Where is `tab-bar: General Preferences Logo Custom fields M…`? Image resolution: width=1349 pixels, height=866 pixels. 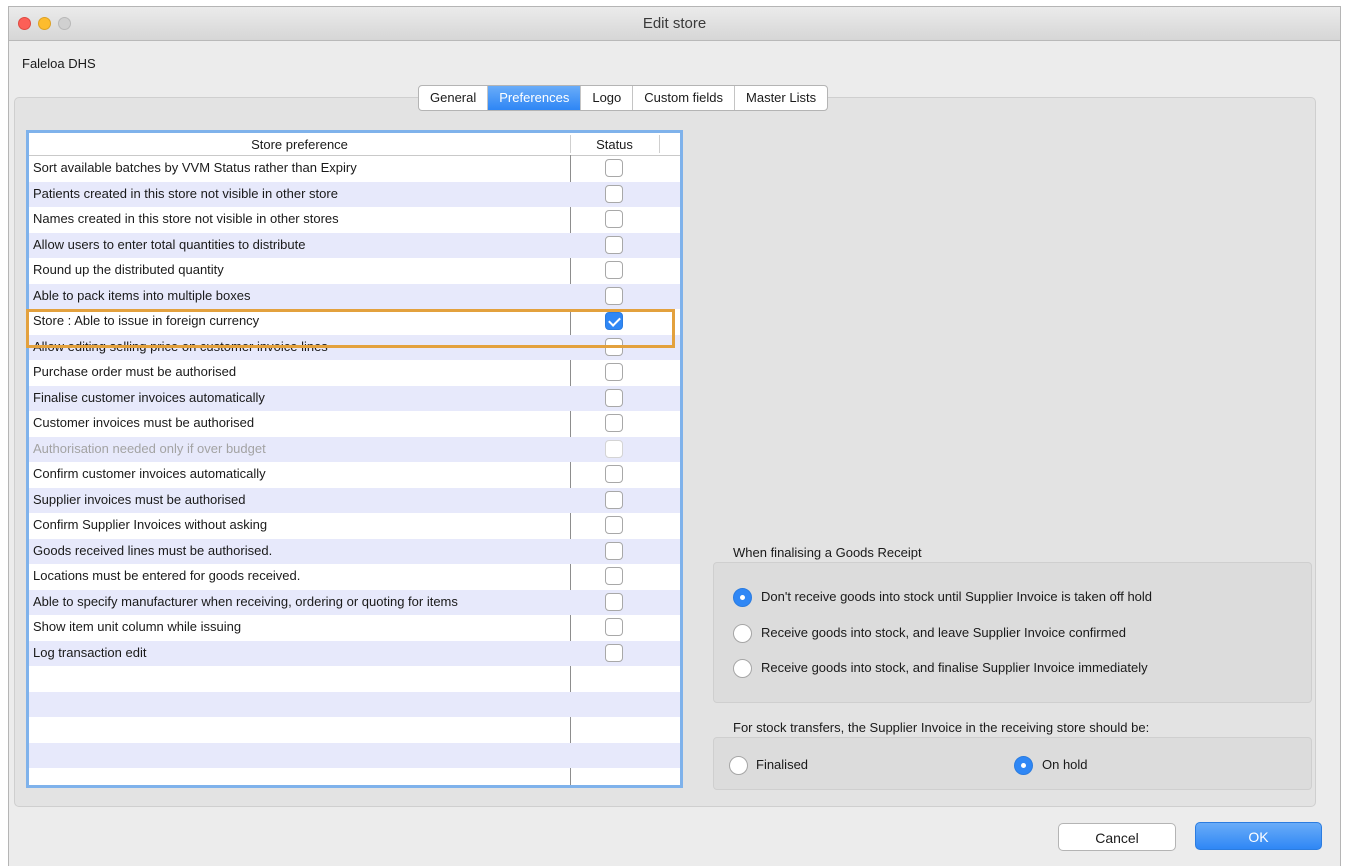 tab-bar: General Preferences Logo Custom fields M… is located at coordinates (623, 98).